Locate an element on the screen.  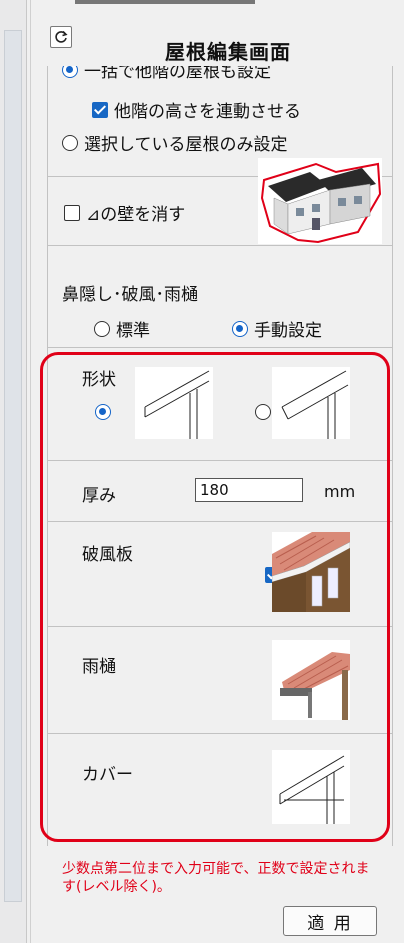
link-heights-row: 他階の高さを連動させる is located at coordinates (196, 109).